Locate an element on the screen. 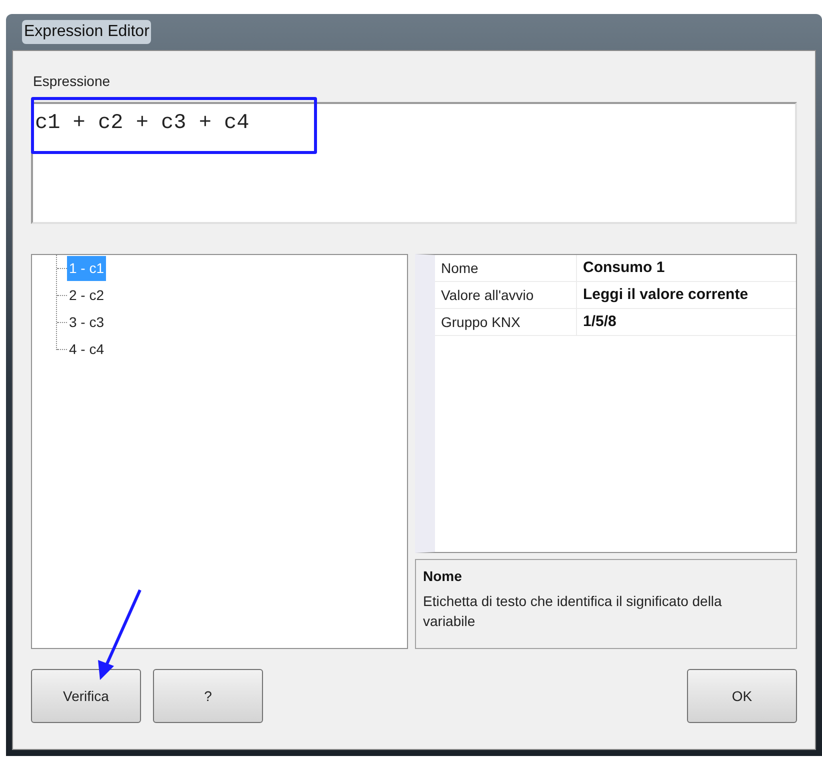 This screenshot has width=822, height=760. property-value: Leggi il valore corrente is located at coordinates (662, 295).